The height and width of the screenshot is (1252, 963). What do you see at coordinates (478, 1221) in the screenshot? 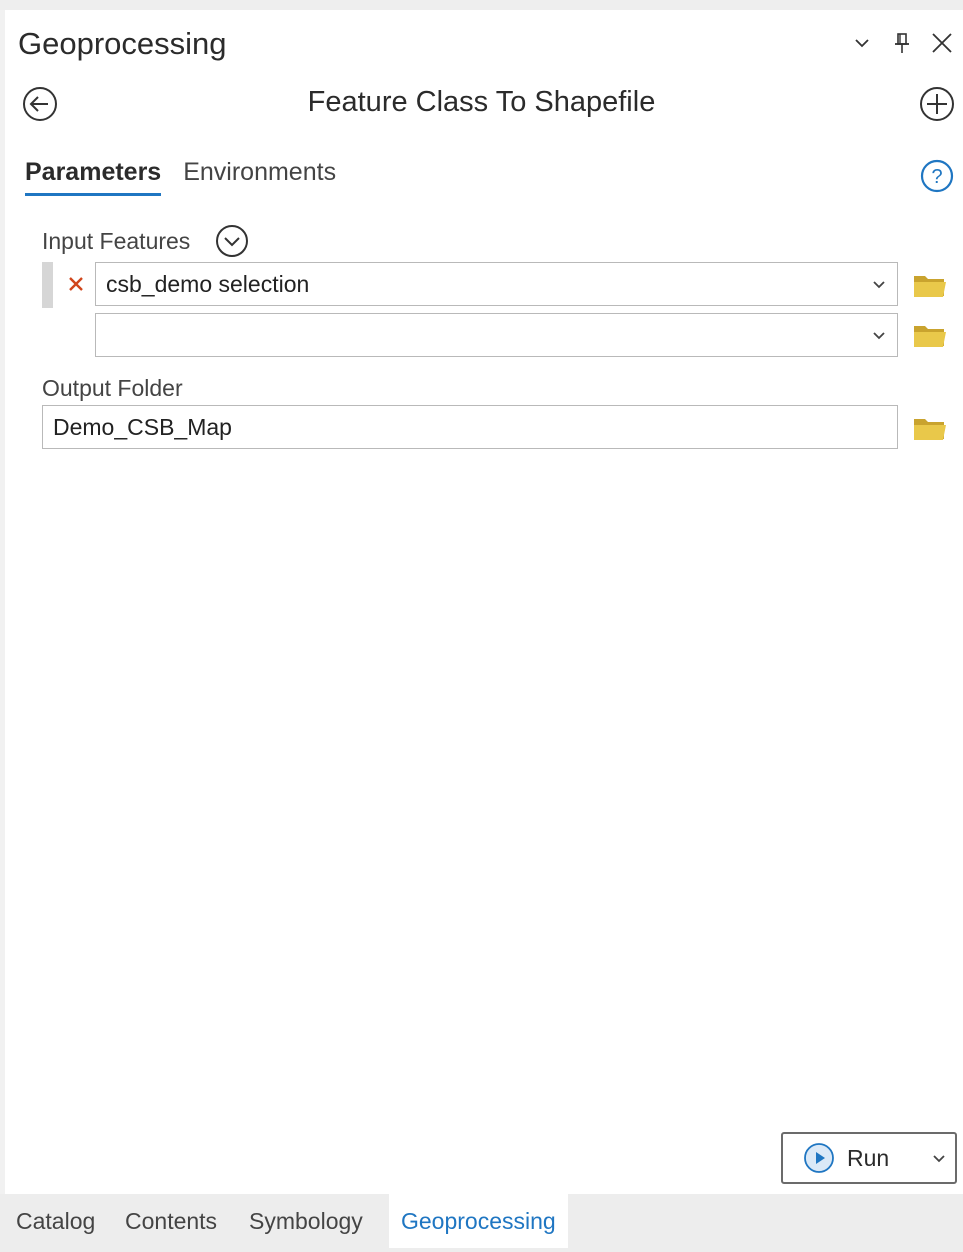
I see `bottom-tab-geoprocessing: Geoprocessing` at bounding box center [478, 1221].